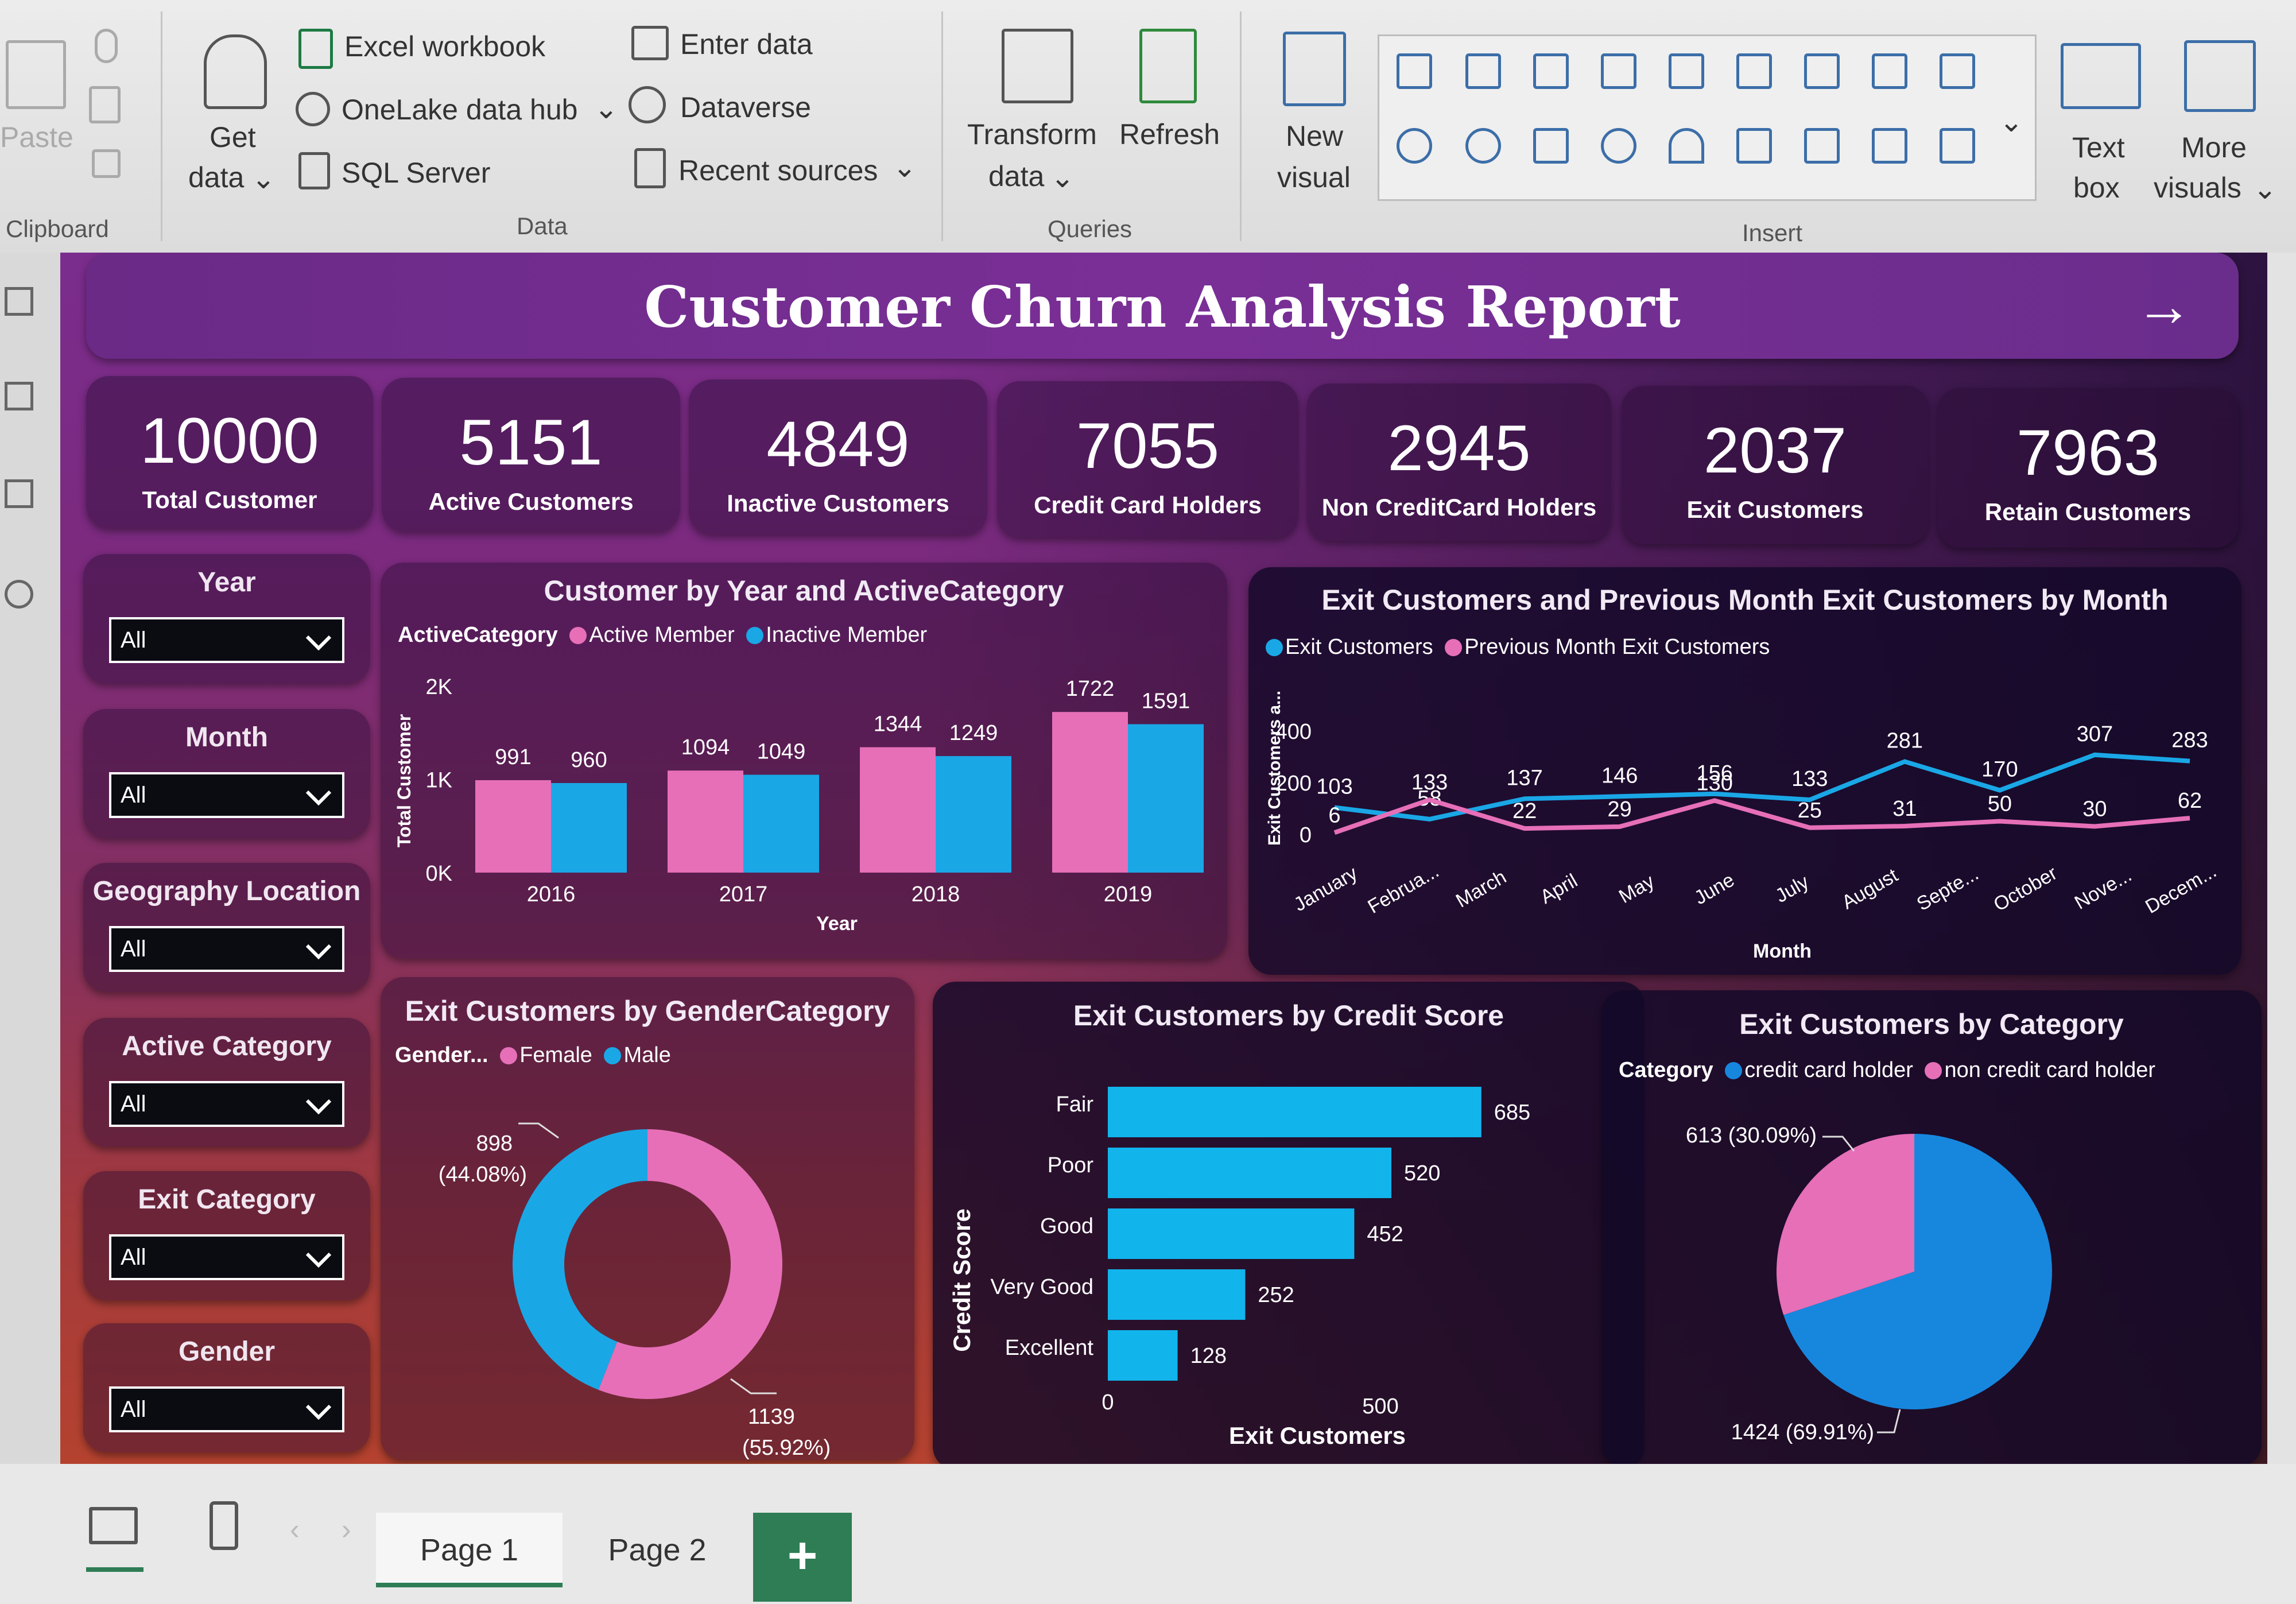  What do you see at coordinates (650, 43) in the screenshot?
I see `table-icon` at bounding box center [650, 43].